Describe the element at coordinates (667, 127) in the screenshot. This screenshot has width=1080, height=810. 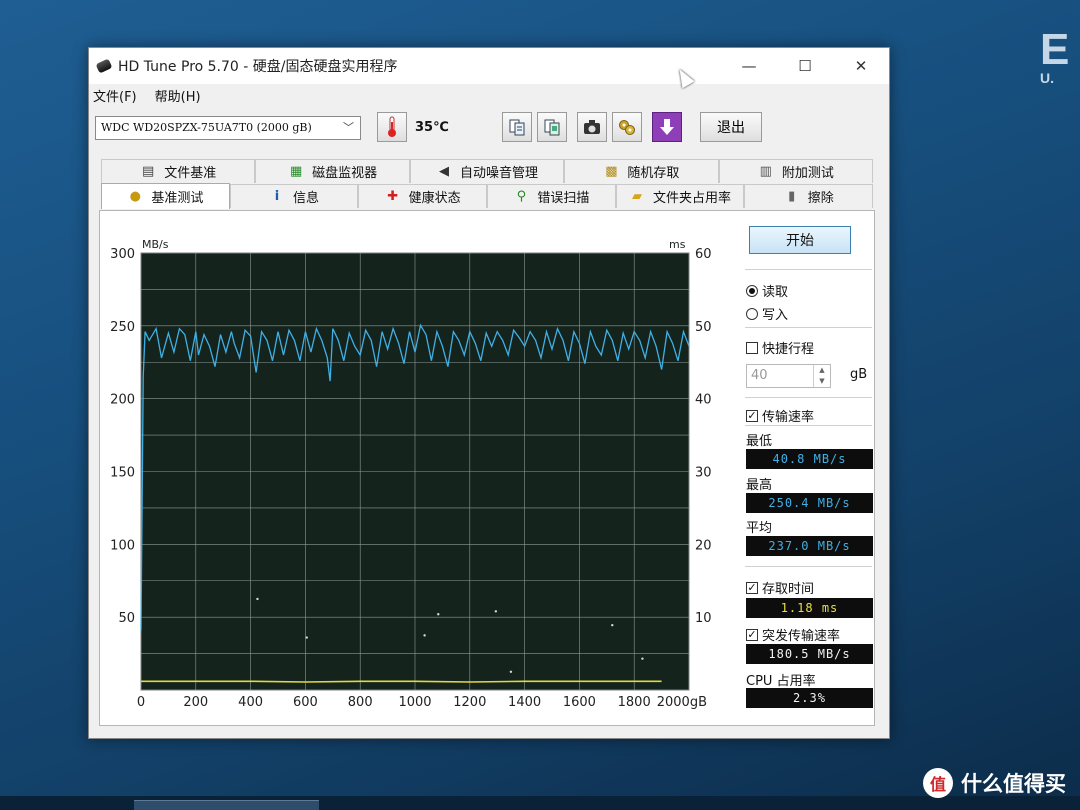
I see `save-button` at that location.